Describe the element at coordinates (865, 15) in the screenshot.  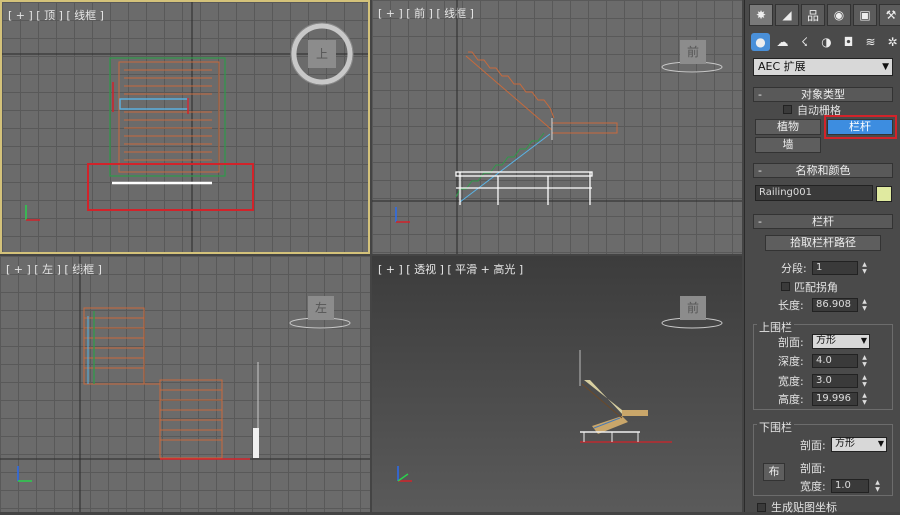
I see `display-icon: ▣` at that location.